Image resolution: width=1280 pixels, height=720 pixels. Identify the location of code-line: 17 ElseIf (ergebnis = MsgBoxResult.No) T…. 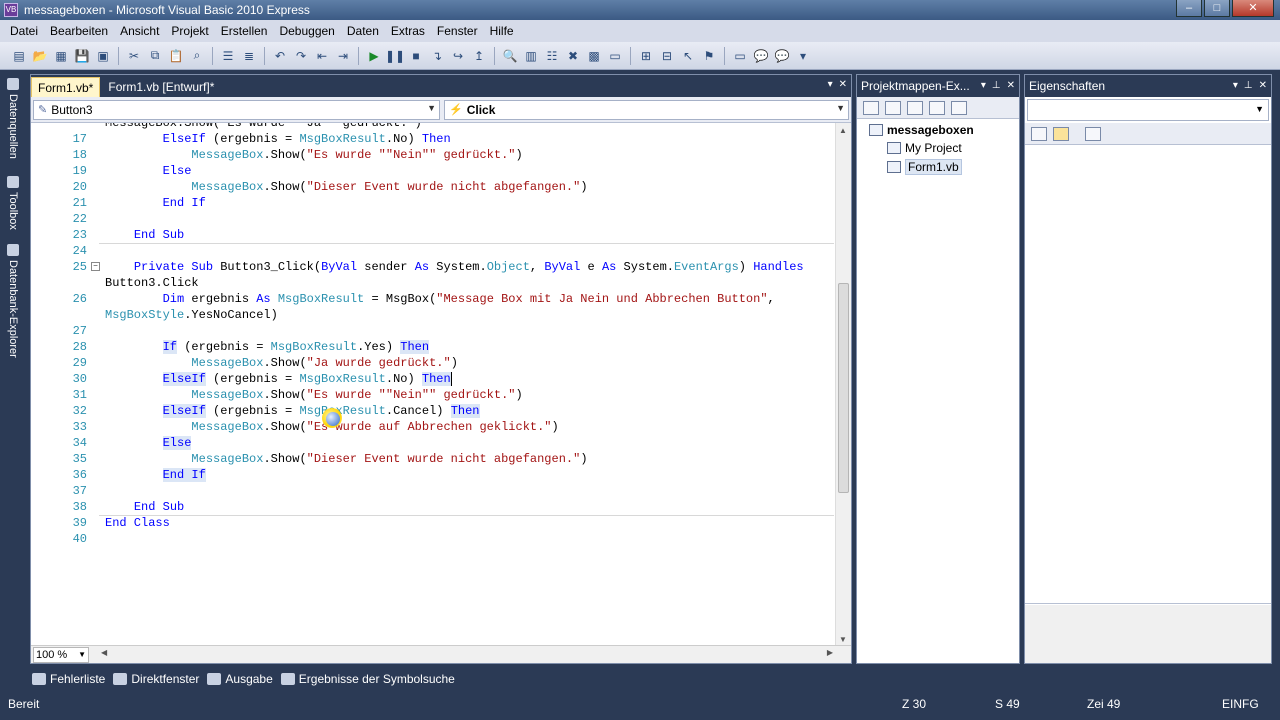
(433, 139).